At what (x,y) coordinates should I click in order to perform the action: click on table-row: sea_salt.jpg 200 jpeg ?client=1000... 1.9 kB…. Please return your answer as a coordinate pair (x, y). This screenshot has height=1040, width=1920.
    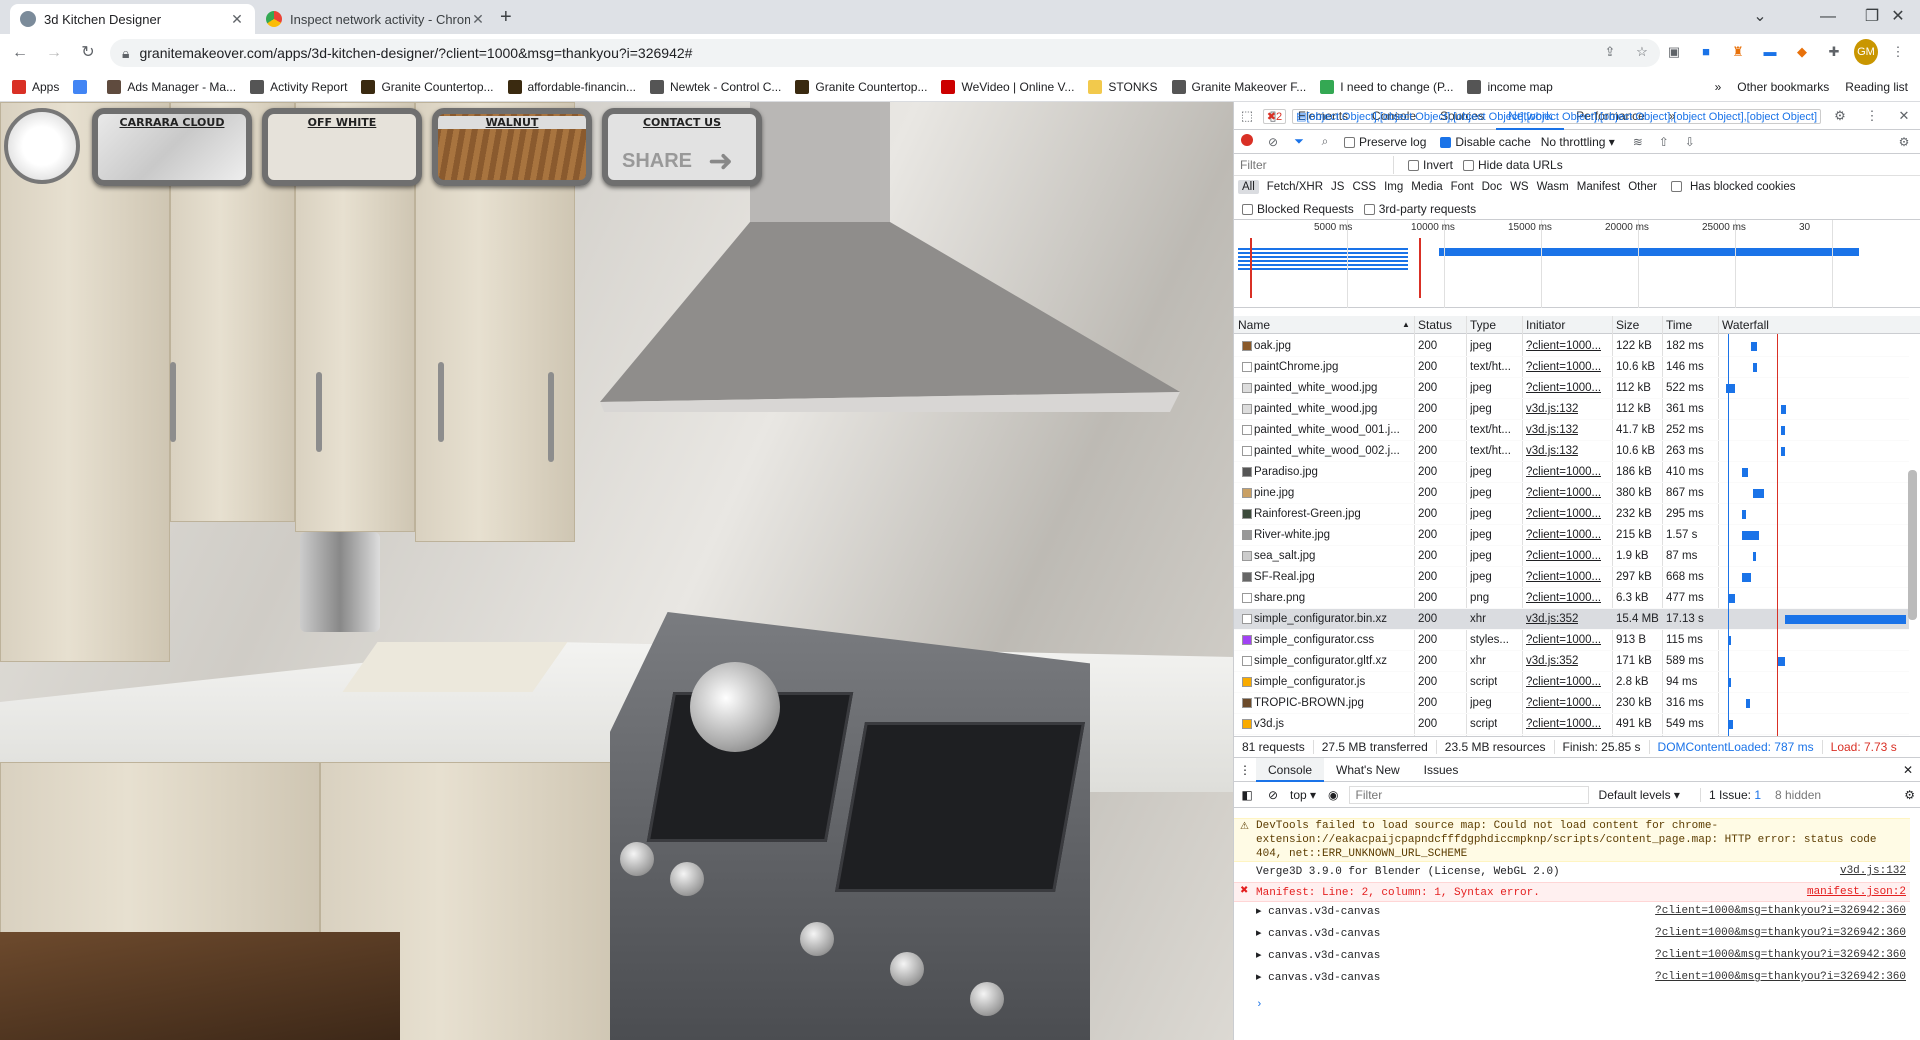
    Looking at the image, I should click on (1571, 556).